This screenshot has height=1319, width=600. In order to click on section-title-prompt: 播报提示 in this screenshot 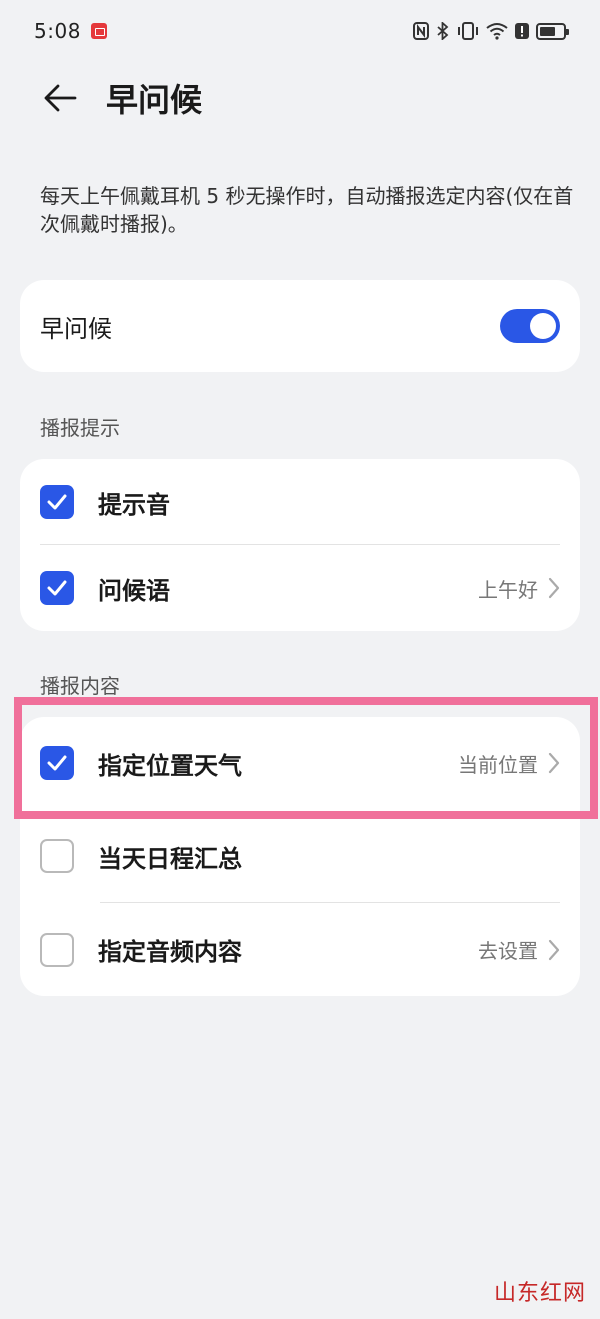, I will do `click(80, 428)`.